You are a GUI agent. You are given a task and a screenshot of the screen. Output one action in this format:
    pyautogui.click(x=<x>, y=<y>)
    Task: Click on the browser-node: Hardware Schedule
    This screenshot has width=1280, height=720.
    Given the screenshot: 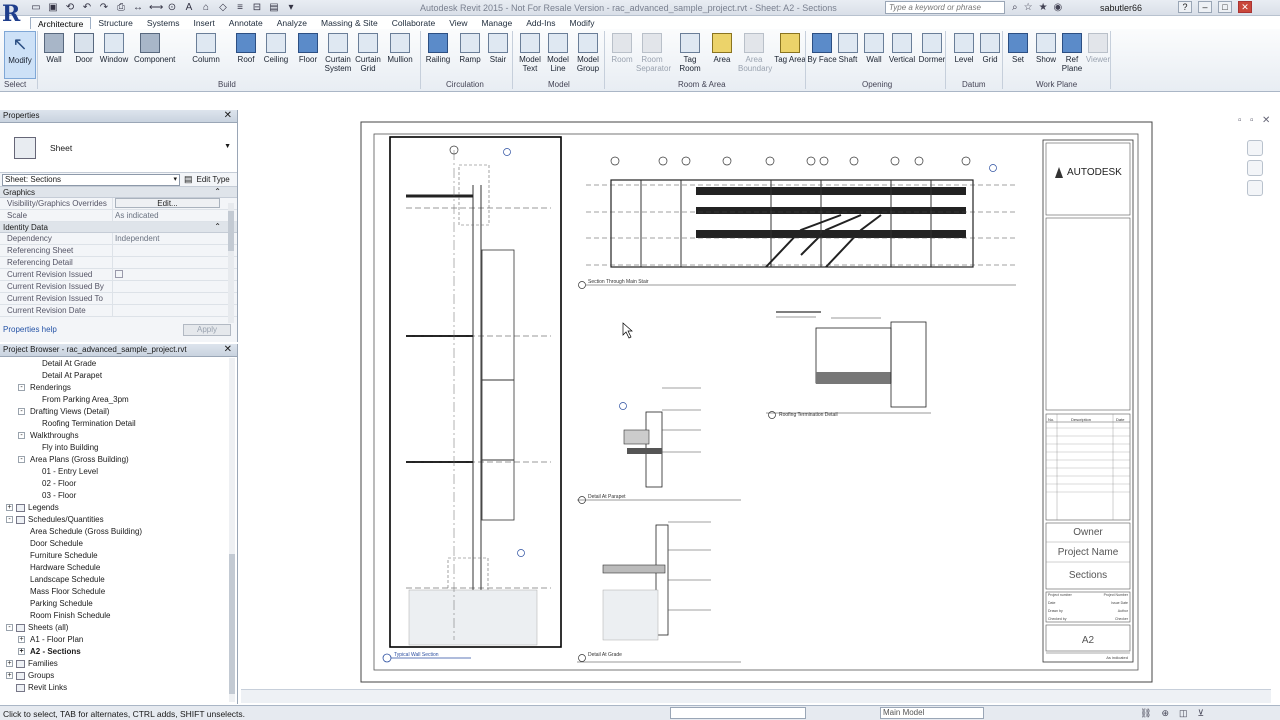 What is the action you would take?
    pyautogui.click(x=114, y=568)
    